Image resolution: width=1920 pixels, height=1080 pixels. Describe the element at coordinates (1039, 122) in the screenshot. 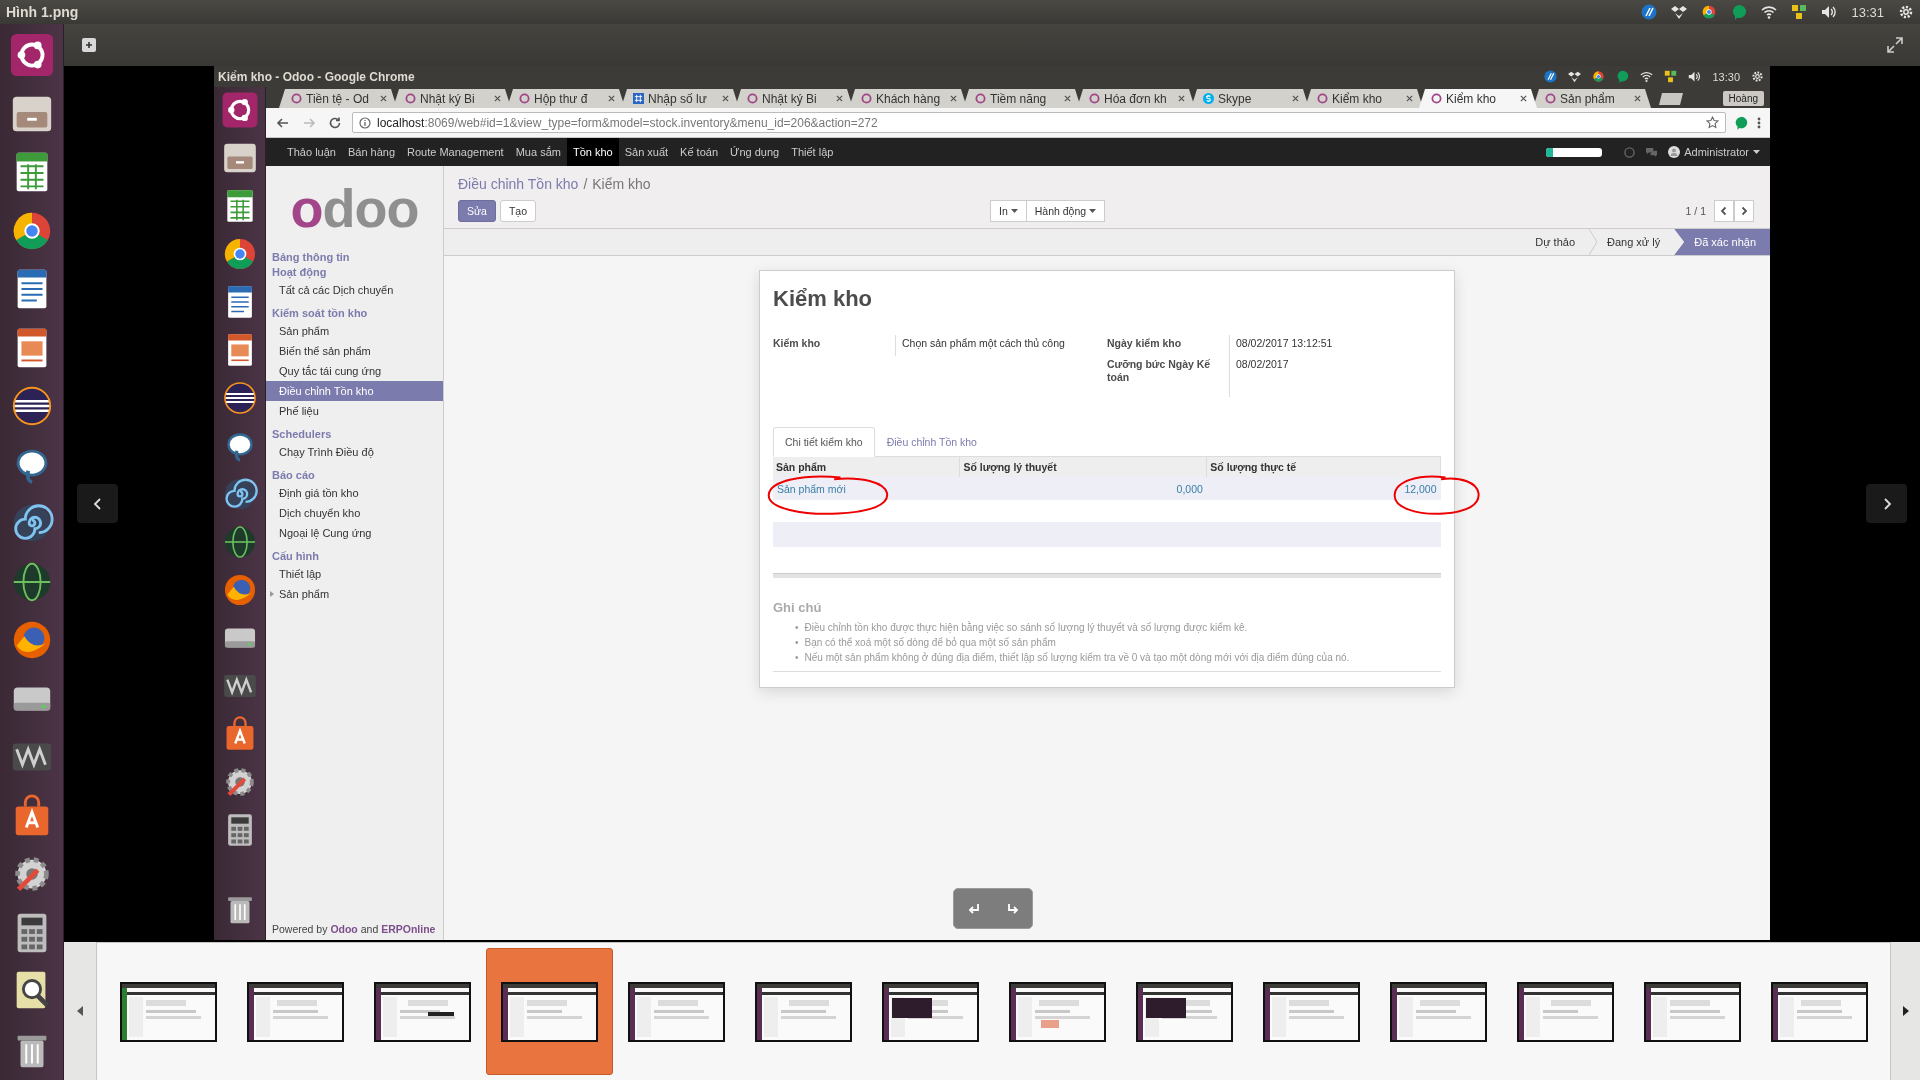

I see `address-field: localhost:8069/web#id=1&view_type=form&model=stock.inventory&menu_id=206&action=272` at that location.